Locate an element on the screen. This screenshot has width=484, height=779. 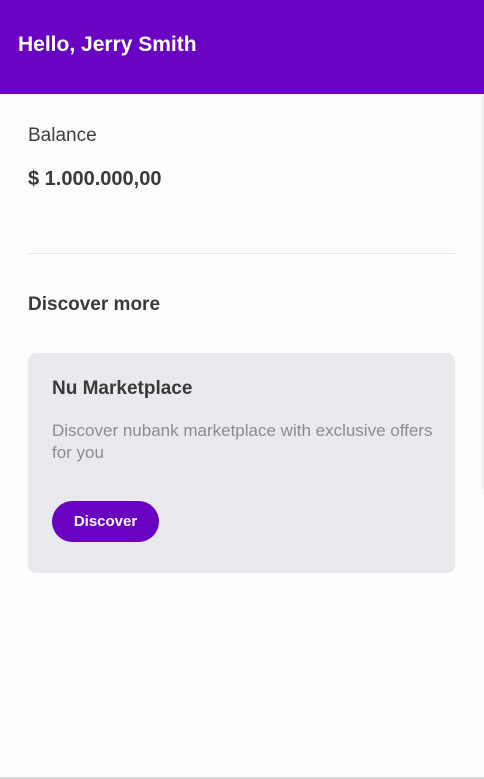
drawer-edge-shadow is located at coordinates (482, 294).